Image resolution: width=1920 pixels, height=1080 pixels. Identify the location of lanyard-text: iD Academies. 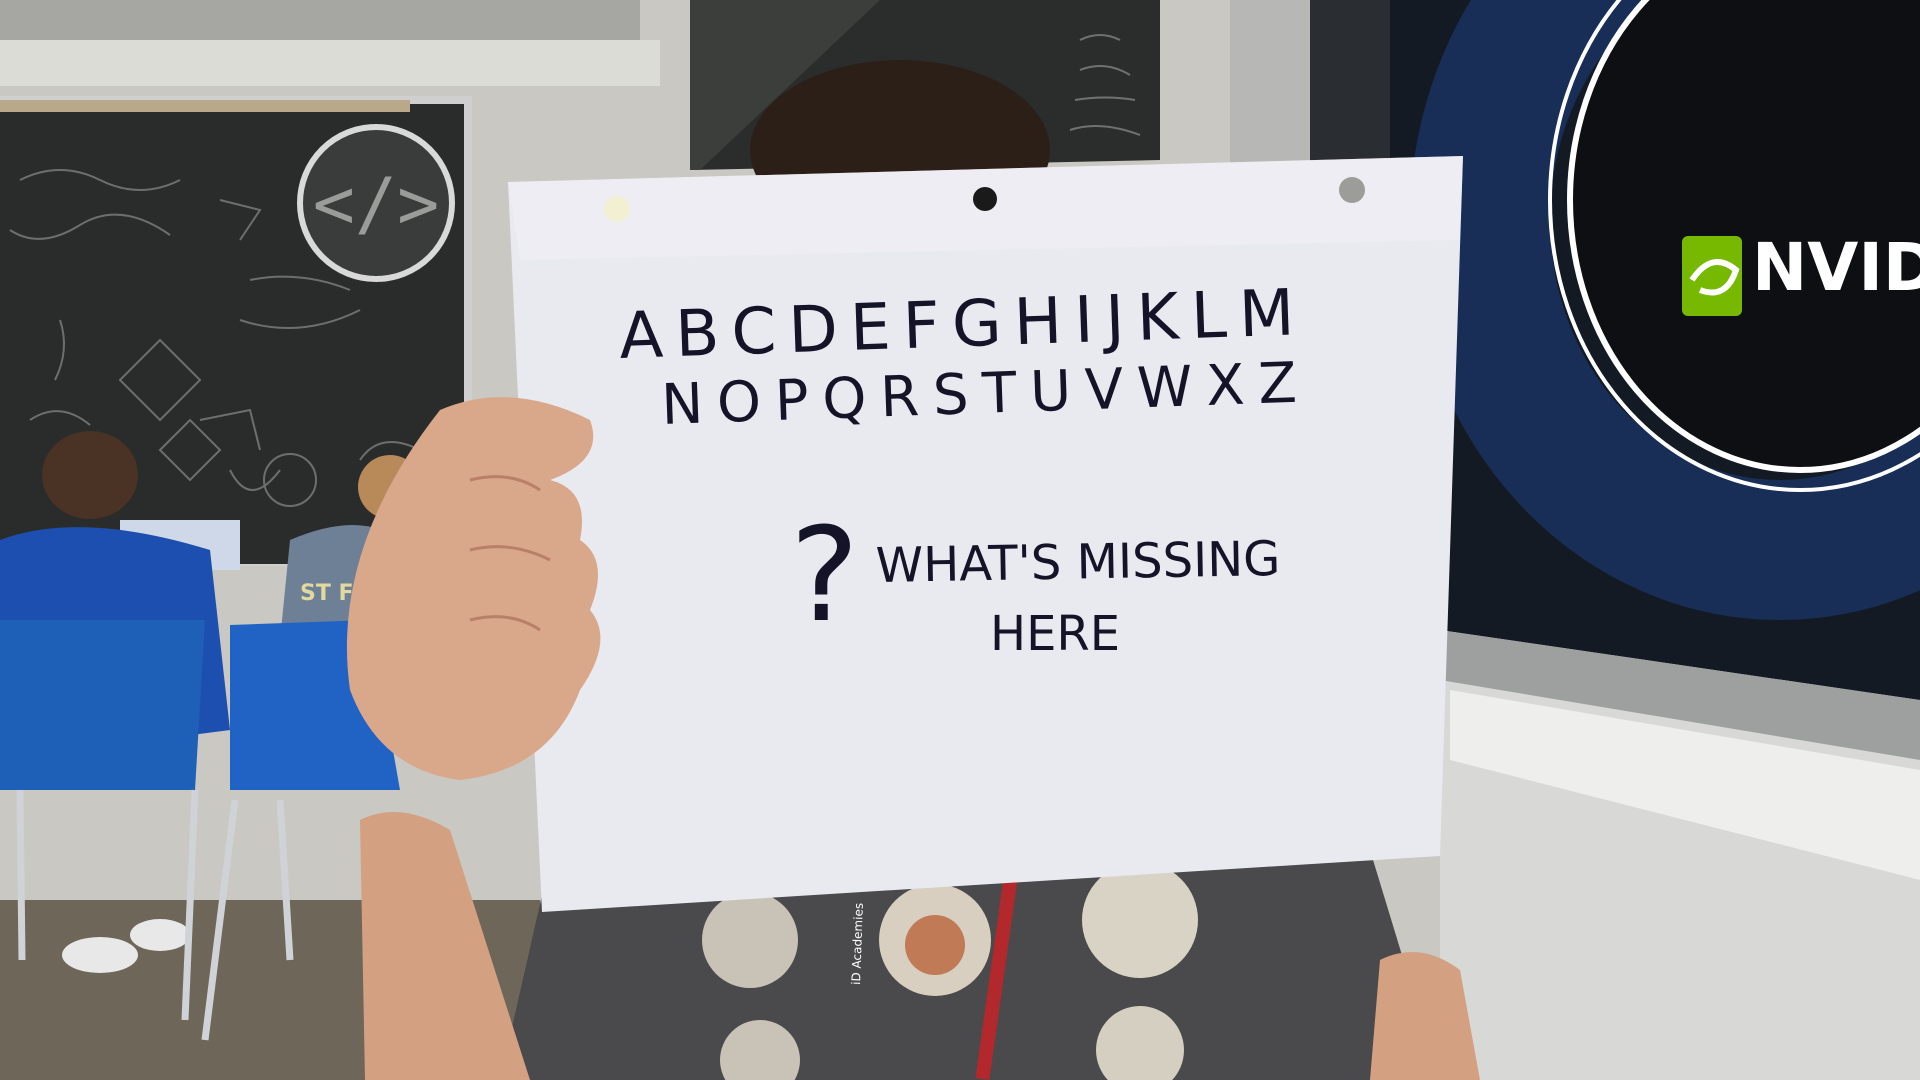
(857, 944).